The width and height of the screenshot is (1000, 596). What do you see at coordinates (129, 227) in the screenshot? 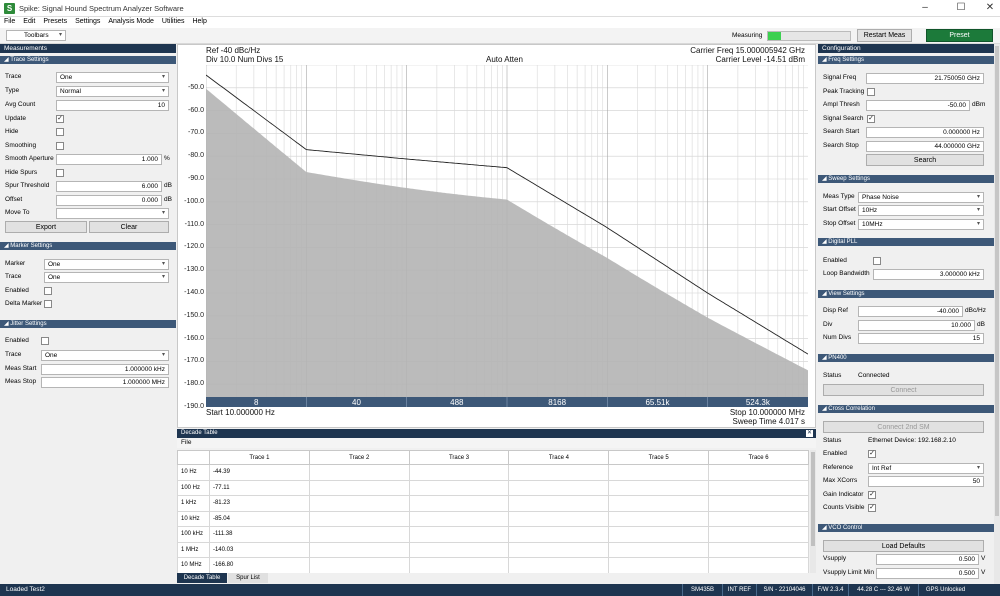
I see `clear-button: Clear` at bounding box center [129, 227].